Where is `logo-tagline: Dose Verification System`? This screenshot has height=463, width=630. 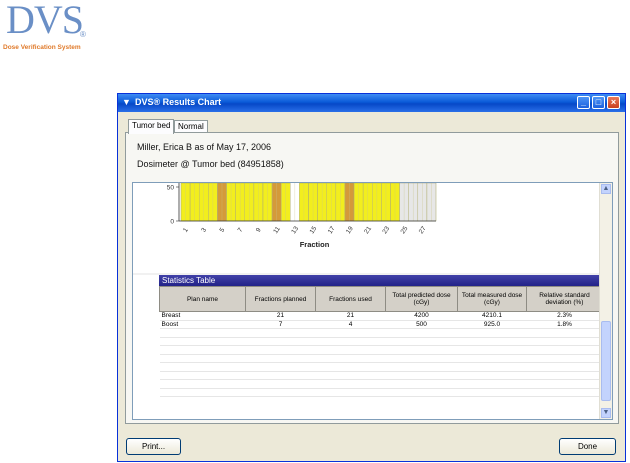
logo-tagline: Dose Verification System is located at coordinates (42, 47).